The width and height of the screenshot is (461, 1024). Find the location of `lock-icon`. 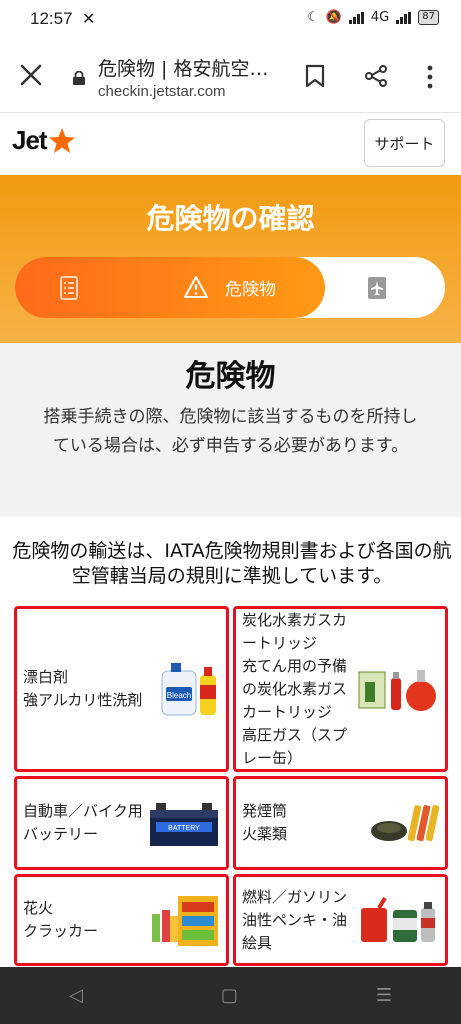

lock-icon is located at coordinates (79, 78).